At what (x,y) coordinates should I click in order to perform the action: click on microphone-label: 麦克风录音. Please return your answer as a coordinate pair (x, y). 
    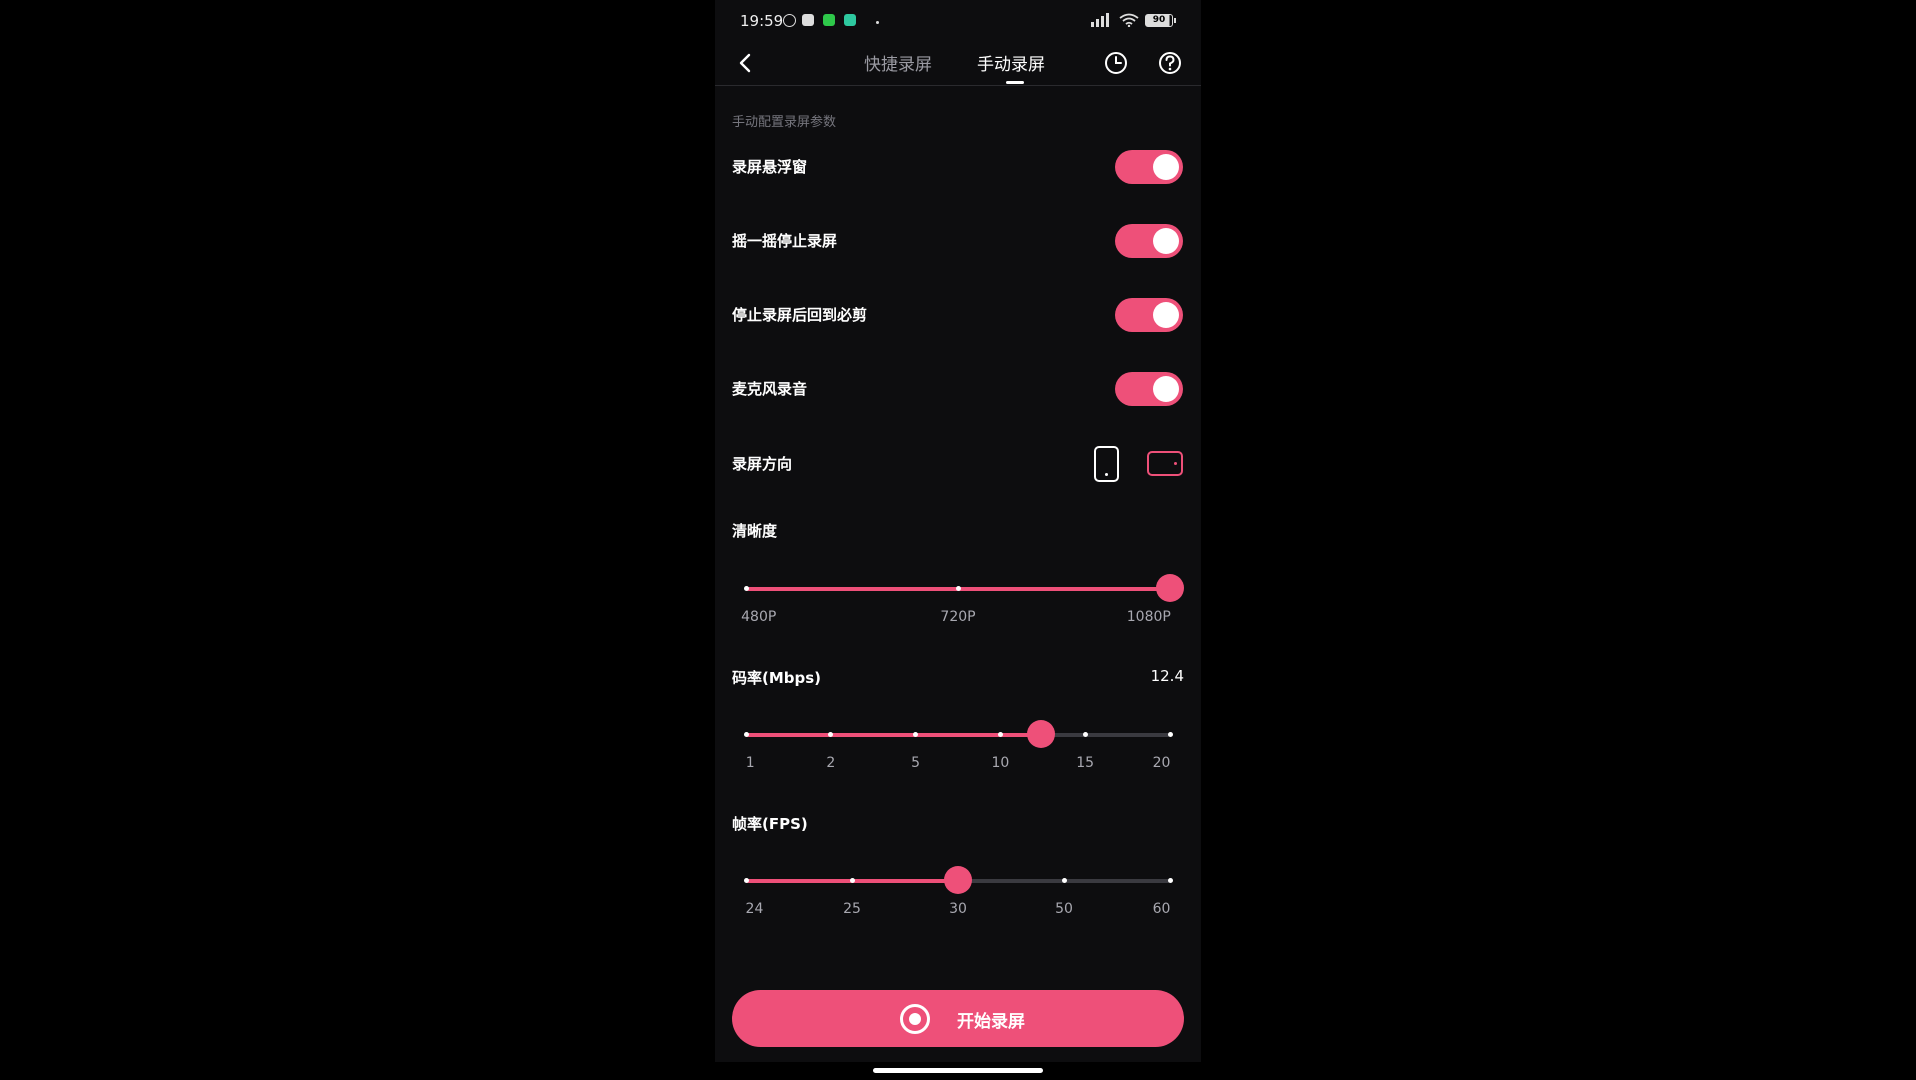
    Looking at the image, I should click on (770, 389).